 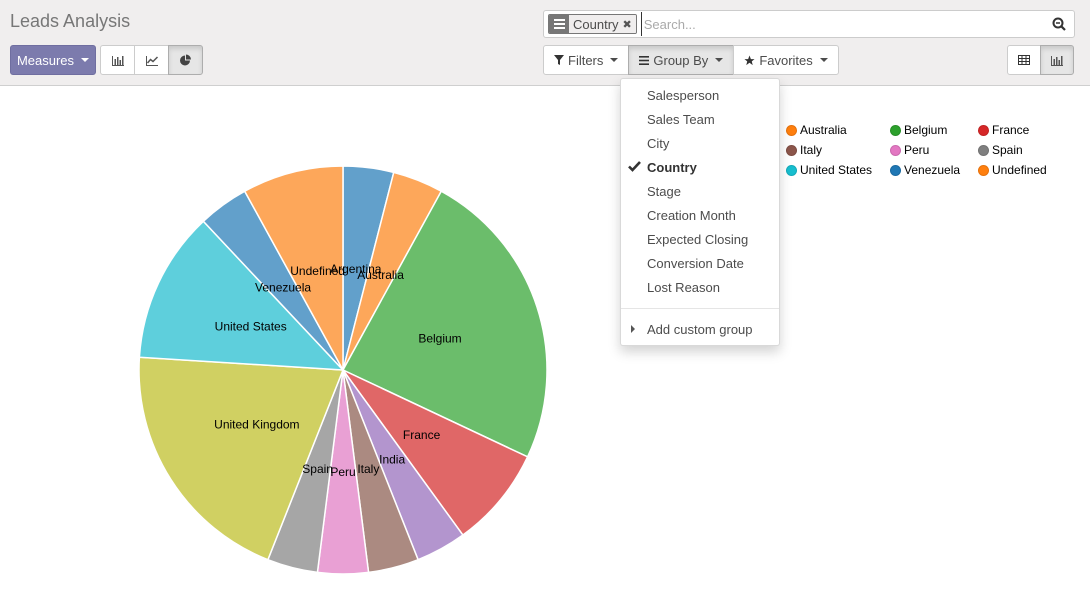 What do you see at coordinates (836, 170) in the screenshot?
I see `legend-label: United States` at bounding box center [836, 170].